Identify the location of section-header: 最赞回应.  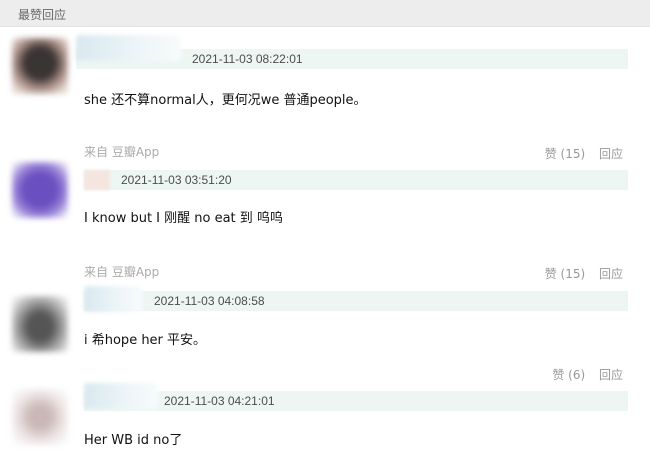
(325, 13).